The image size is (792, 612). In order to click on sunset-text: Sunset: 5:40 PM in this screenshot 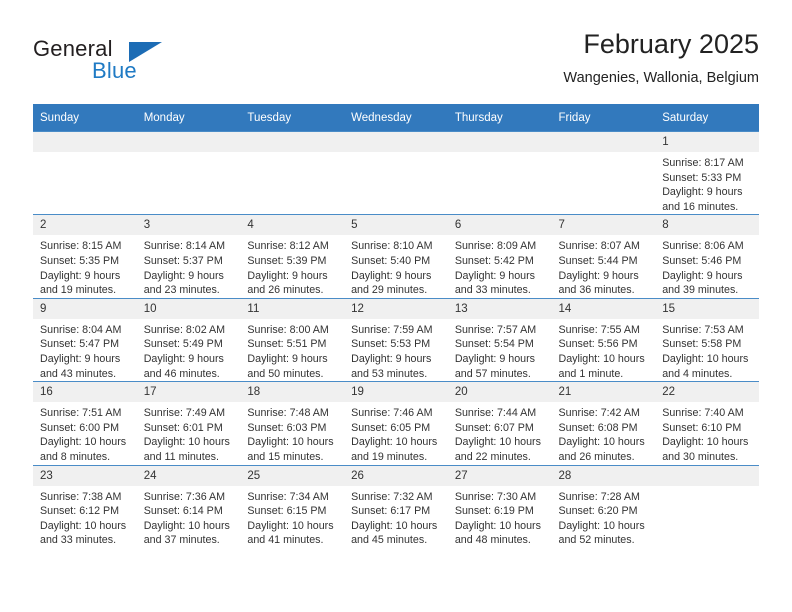, I will do `click(391, 260)`.